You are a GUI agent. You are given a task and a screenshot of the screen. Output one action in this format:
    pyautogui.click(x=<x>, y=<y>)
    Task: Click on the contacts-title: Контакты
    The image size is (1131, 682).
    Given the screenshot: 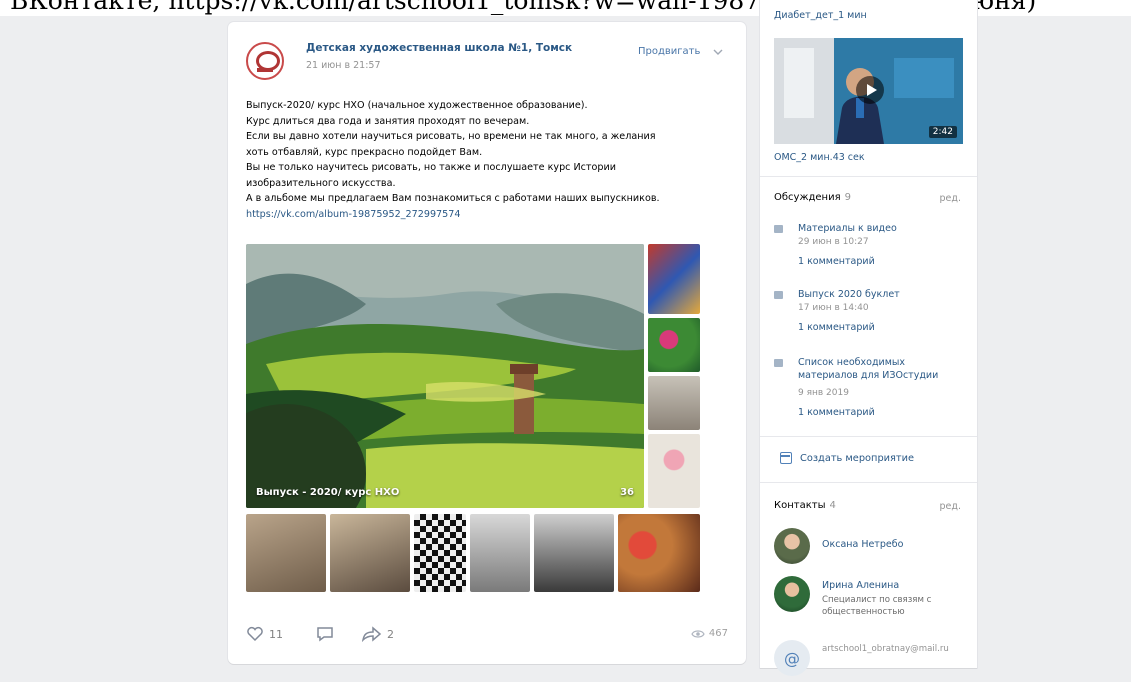 What is the action you would take?
    pyautogui.click(x=800, y=505)
    